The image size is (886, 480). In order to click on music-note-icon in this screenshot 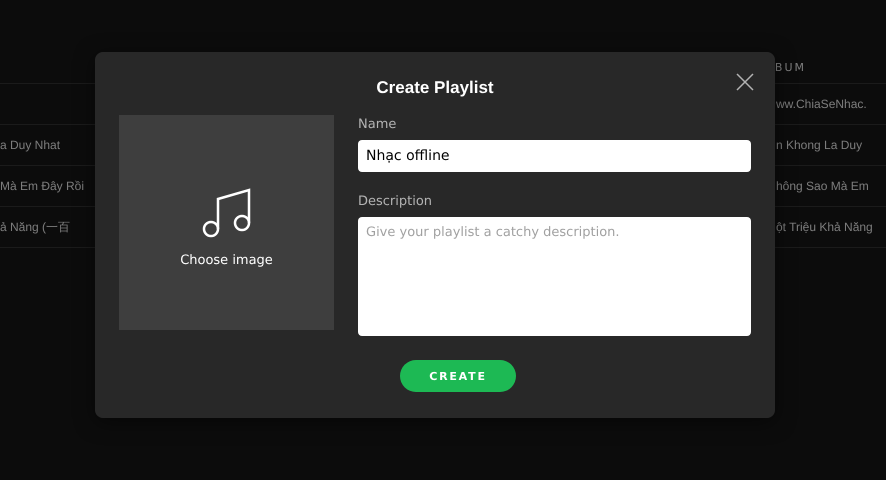, I will do `click(227, 213)`.